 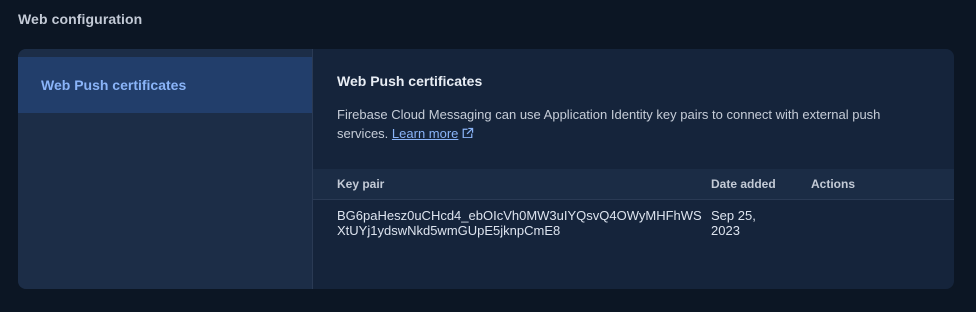 What do you see at coordinates (80, 19) in the screenshot?
I see `section-title: Web configuration` at bounding box center [80, 19].